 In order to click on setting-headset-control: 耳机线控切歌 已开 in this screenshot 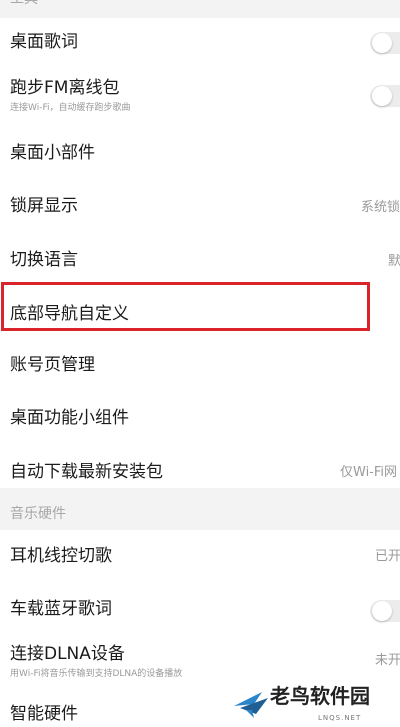, I will do `click(200, 557)`.